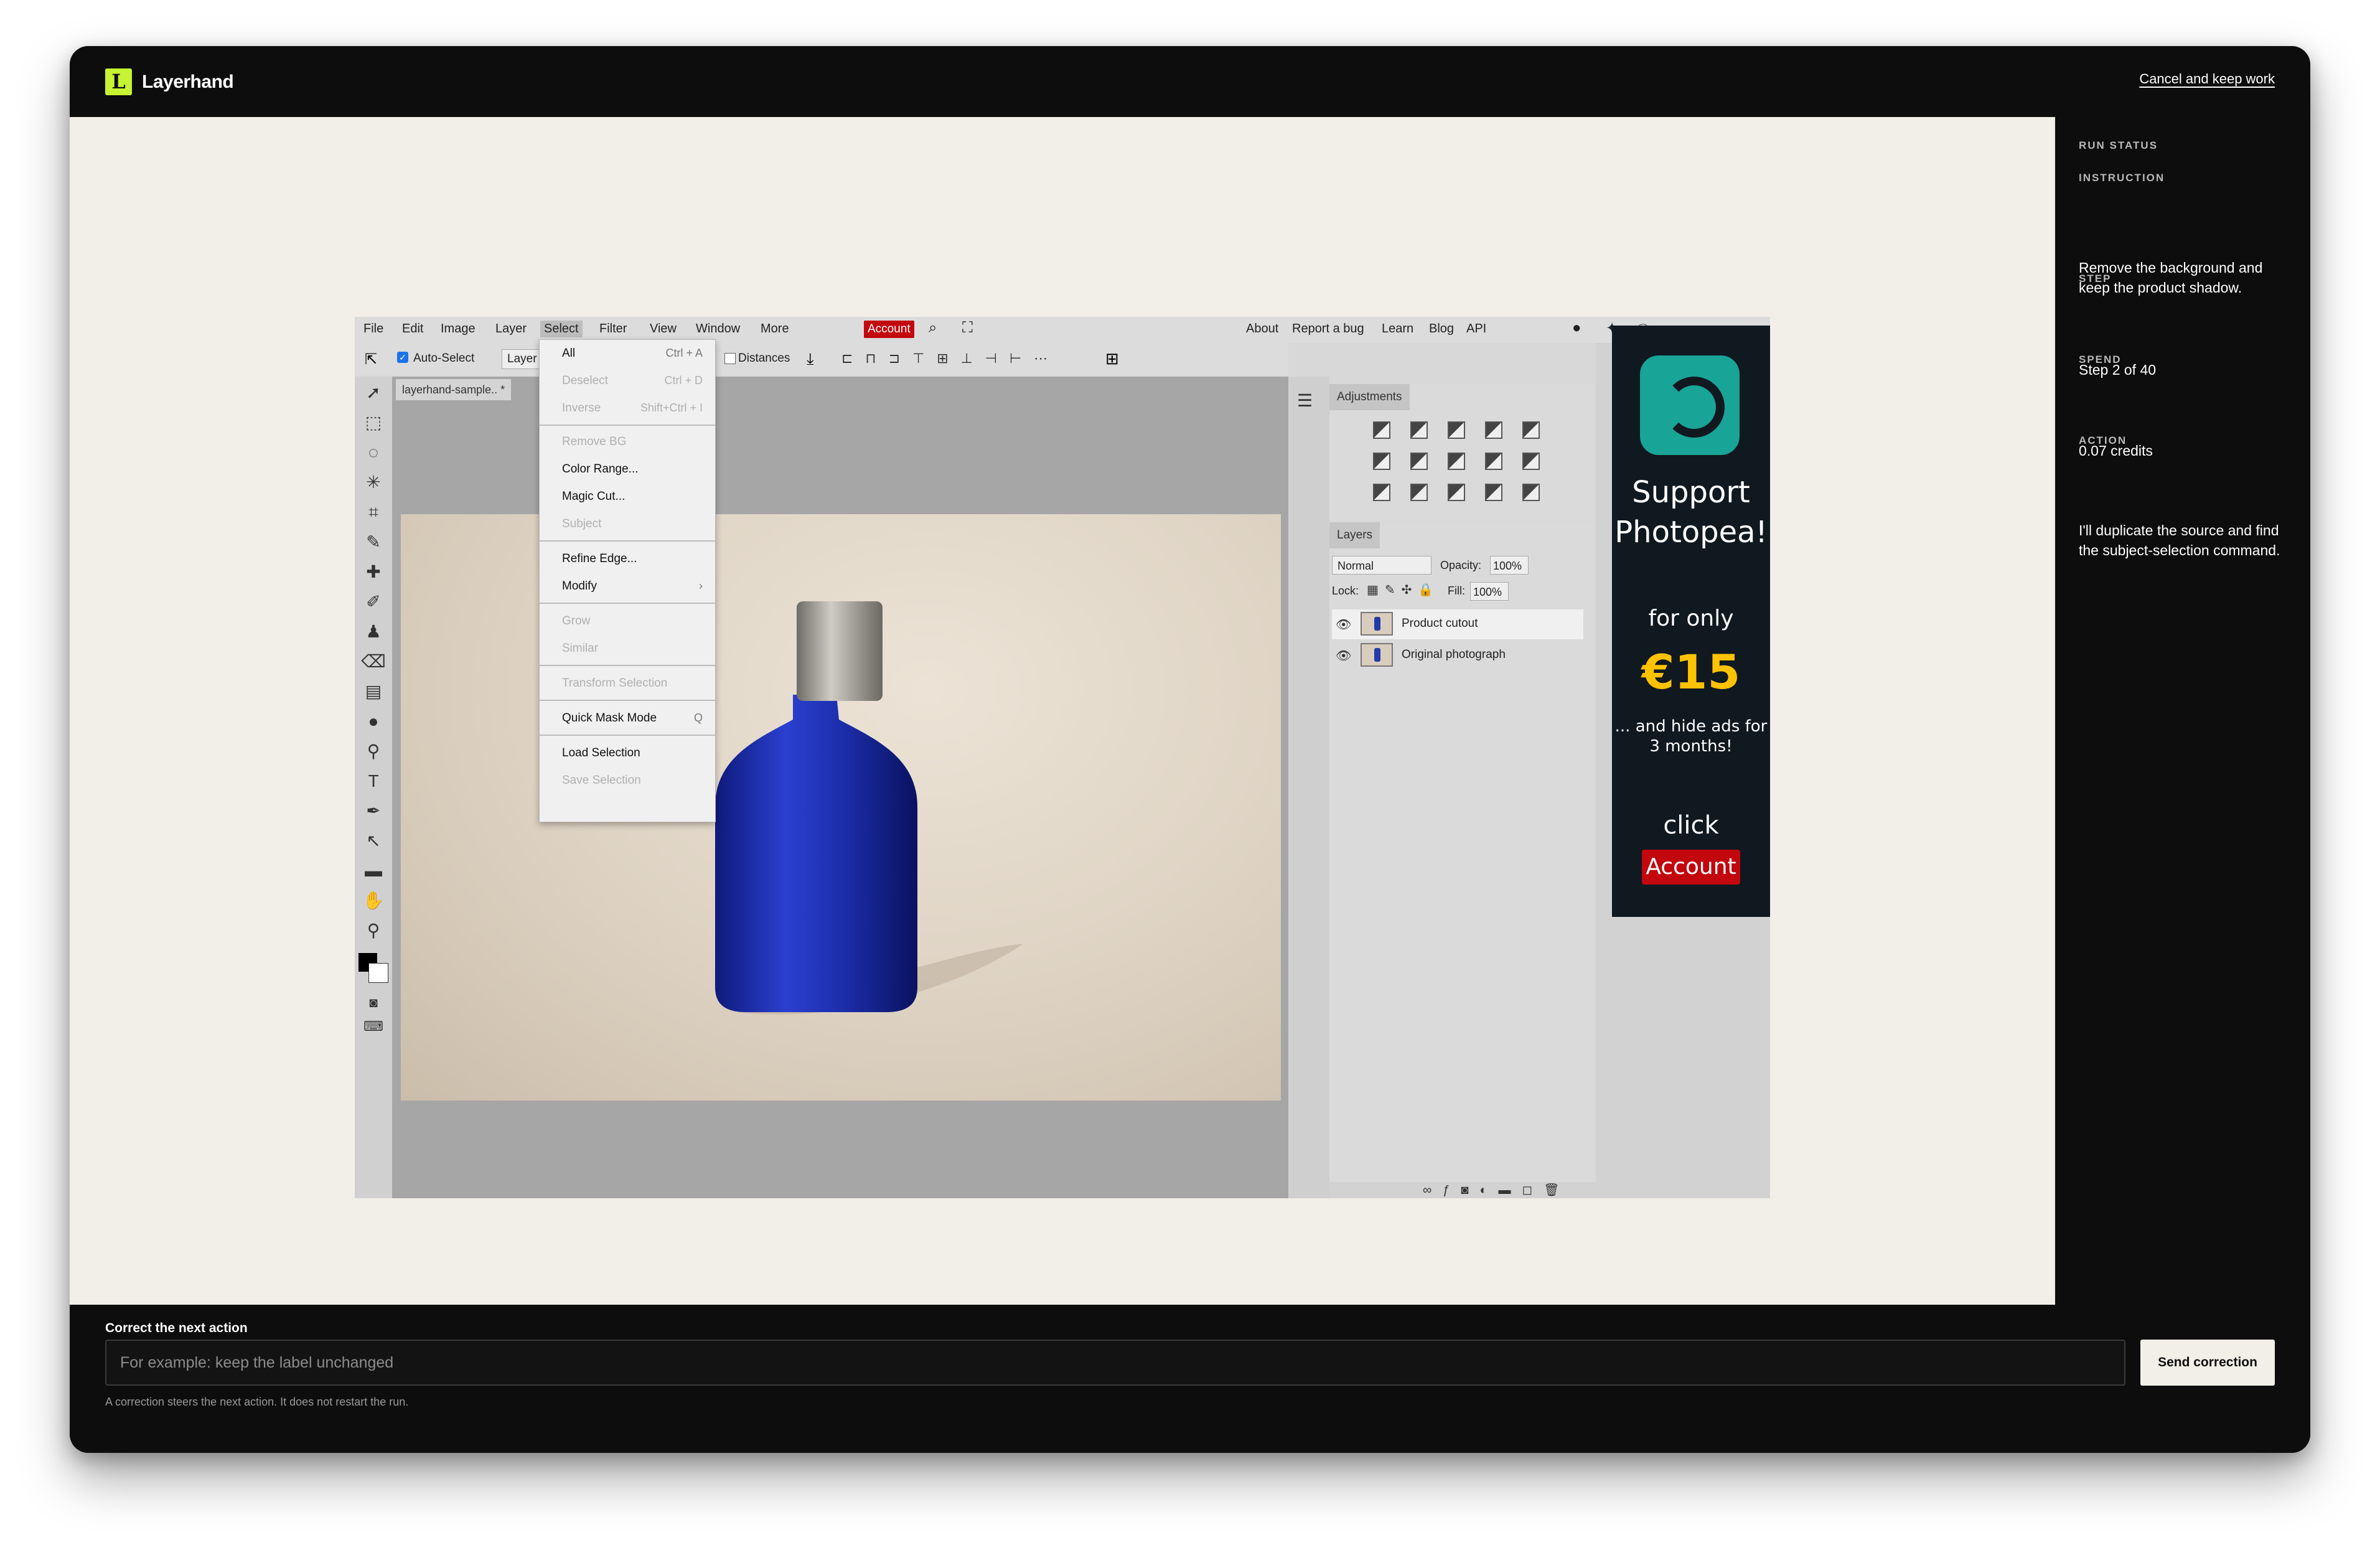  Describe the element at coordinates (628, 719) in the screenshot. I see `select-menu-item: Quick Mask Mode Q` at that location.